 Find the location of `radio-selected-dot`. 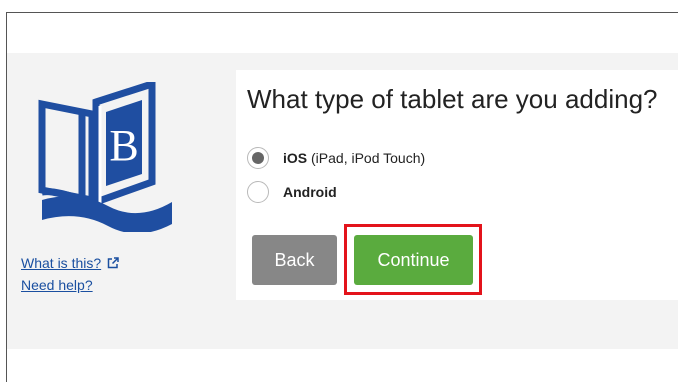

radio-selected-dot is located at coordinates (258, 158).